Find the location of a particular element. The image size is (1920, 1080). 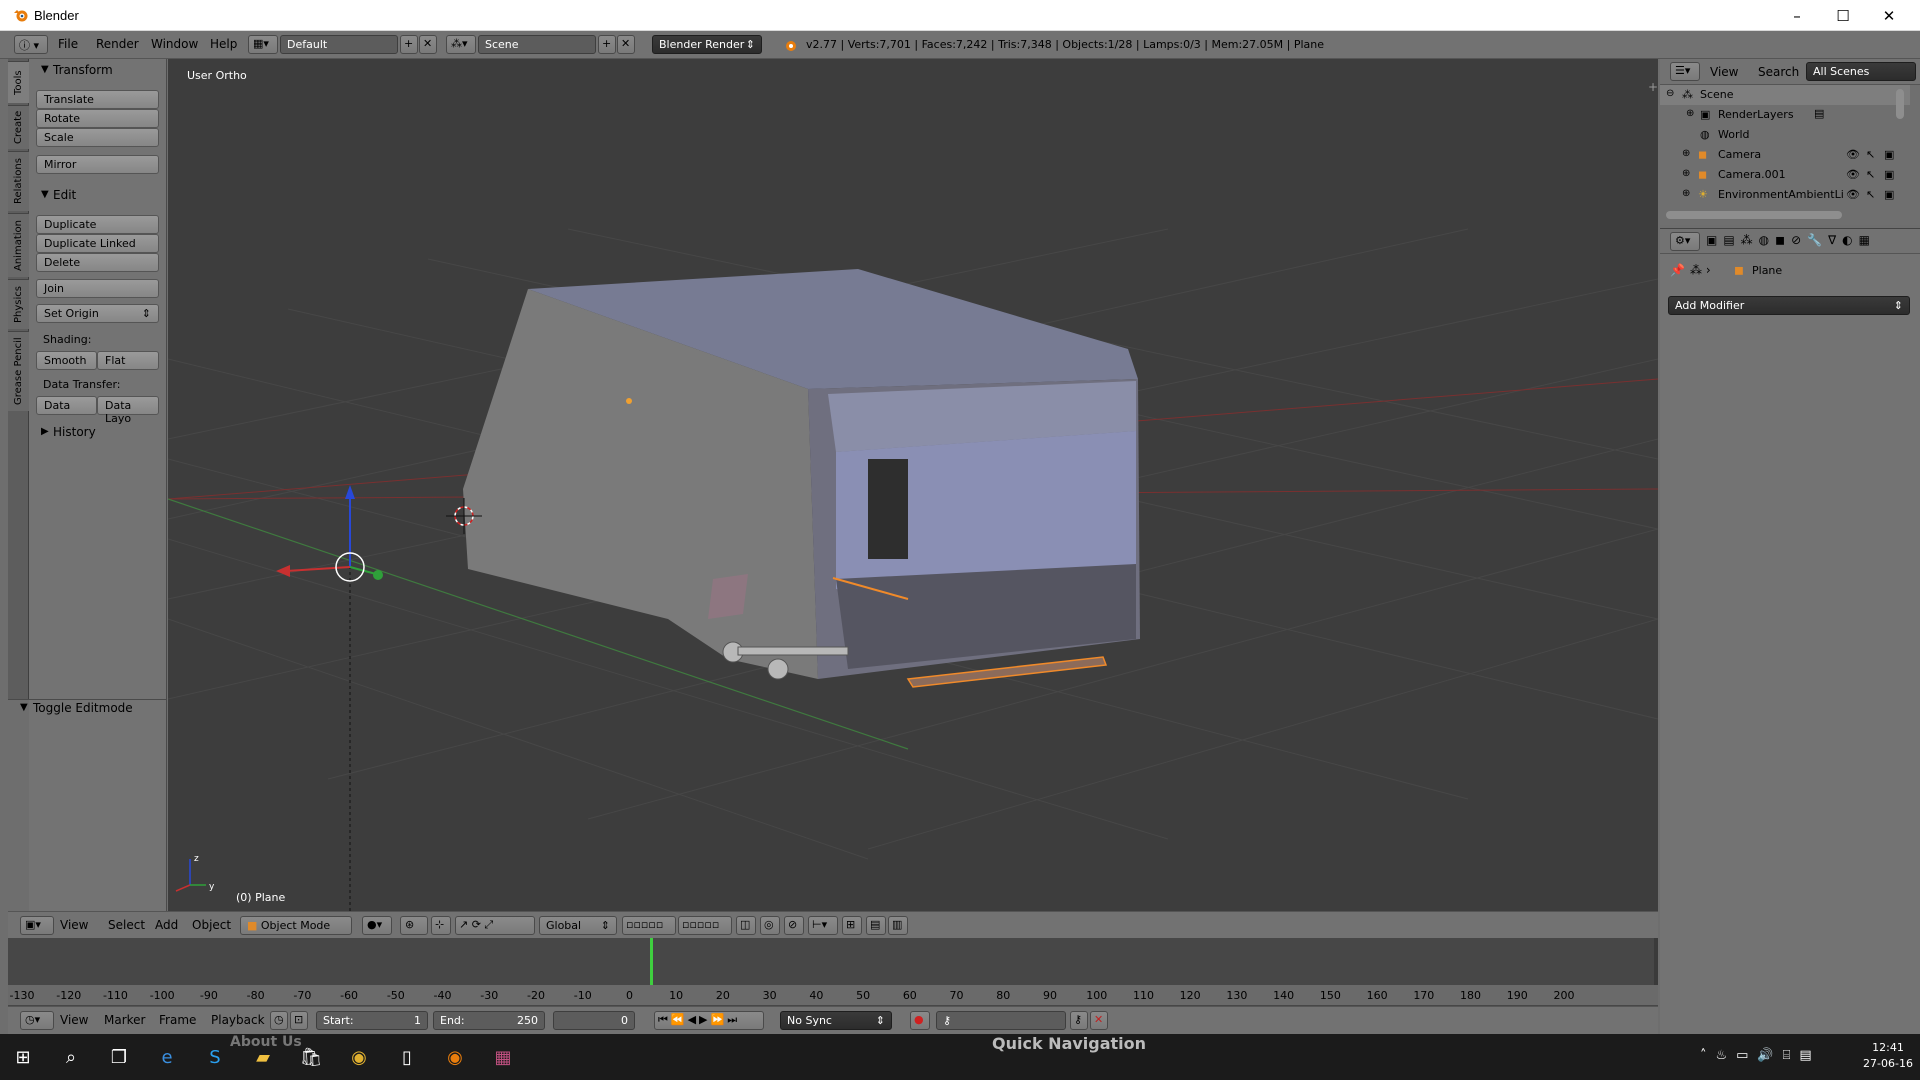

menu-window: Window is located at coordinates (174, 44).